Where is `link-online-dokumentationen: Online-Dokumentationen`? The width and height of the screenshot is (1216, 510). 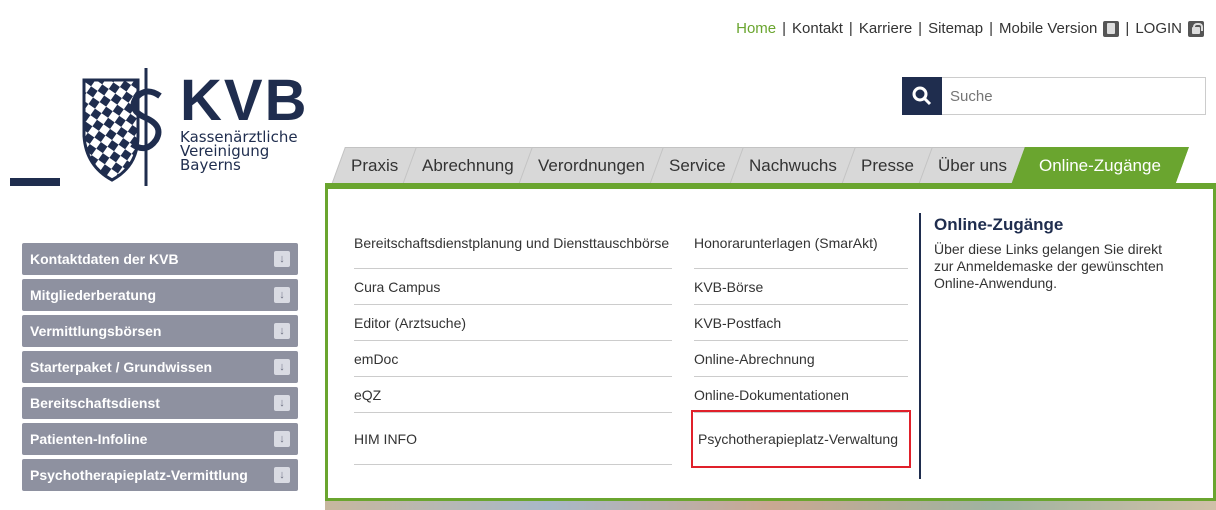 link-online-dokumentationen: Online-Dokumentationen is located at coordinates (801, 395).